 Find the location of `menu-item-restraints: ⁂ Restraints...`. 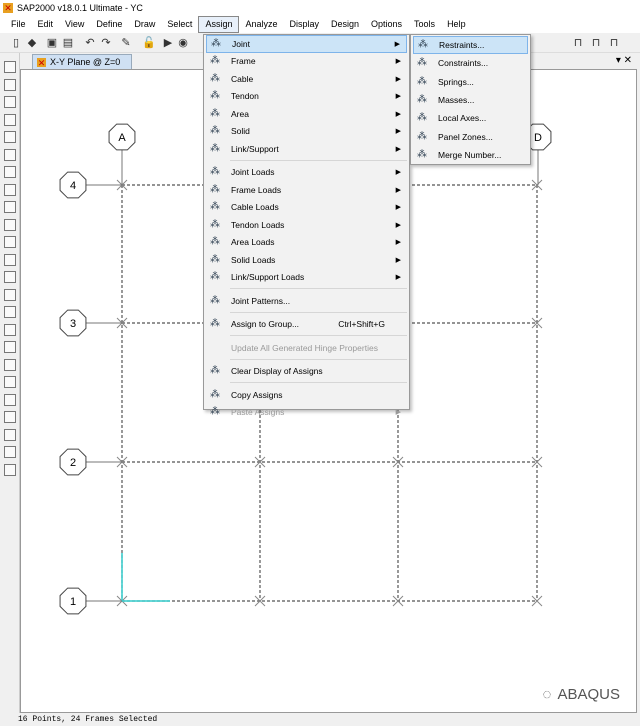

menu-item-restraints: ⁂ Restraints... is located at coordinates (470, 45).